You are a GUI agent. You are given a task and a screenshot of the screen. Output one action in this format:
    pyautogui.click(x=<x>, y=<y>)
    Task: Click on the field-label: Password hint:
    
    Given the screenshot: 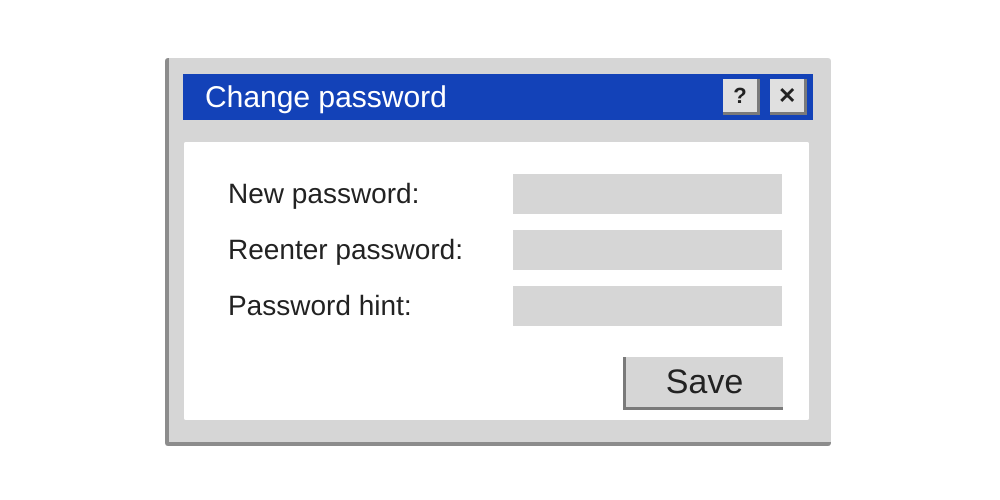 What is the action you would take?
    pyautogui.click(x=320, y=306)
    